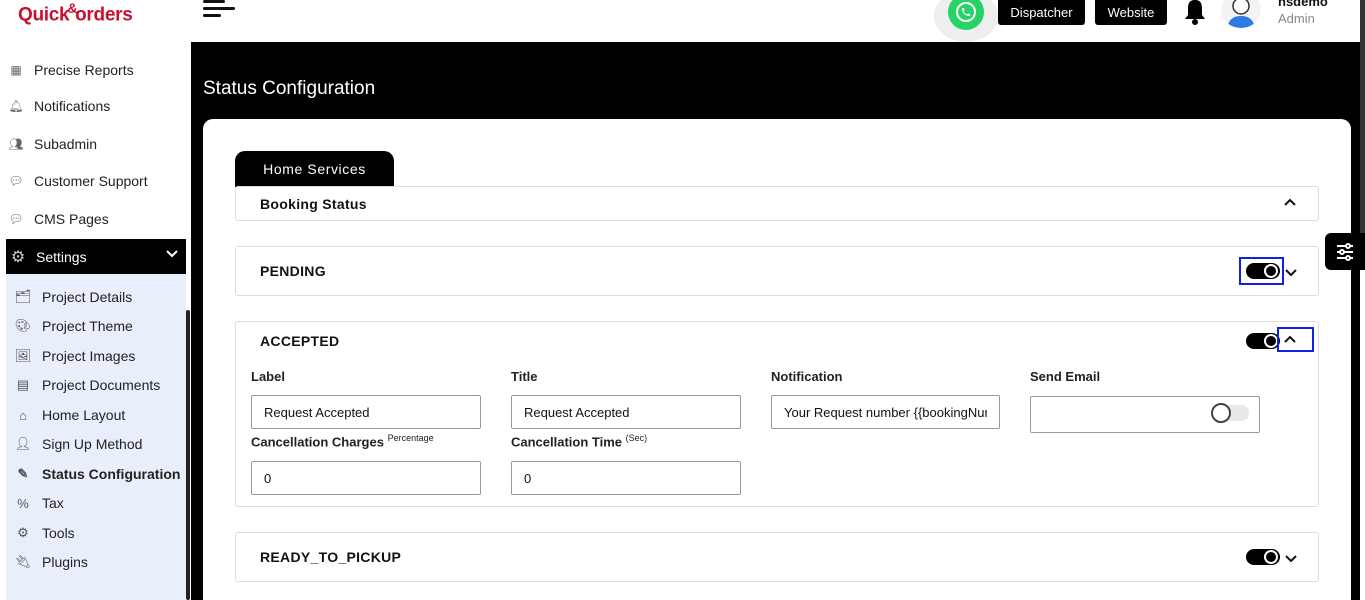 The width and height of the screenshot is (1365, 600). What do you see at coordinates (331, 557) in the screenshot?
I see `status-title: READY_TO_PICKUP` at bounding box center [331, 557].